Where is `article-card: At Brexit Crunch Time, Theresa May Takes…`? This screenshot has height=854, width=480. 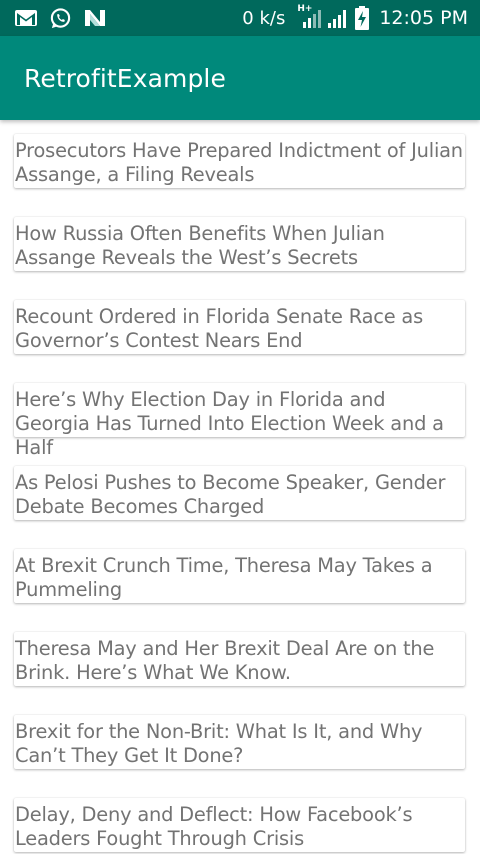
article-card: At Brexit Crunch Time, Theresa May Takes… is located at coordinates (239, 576).